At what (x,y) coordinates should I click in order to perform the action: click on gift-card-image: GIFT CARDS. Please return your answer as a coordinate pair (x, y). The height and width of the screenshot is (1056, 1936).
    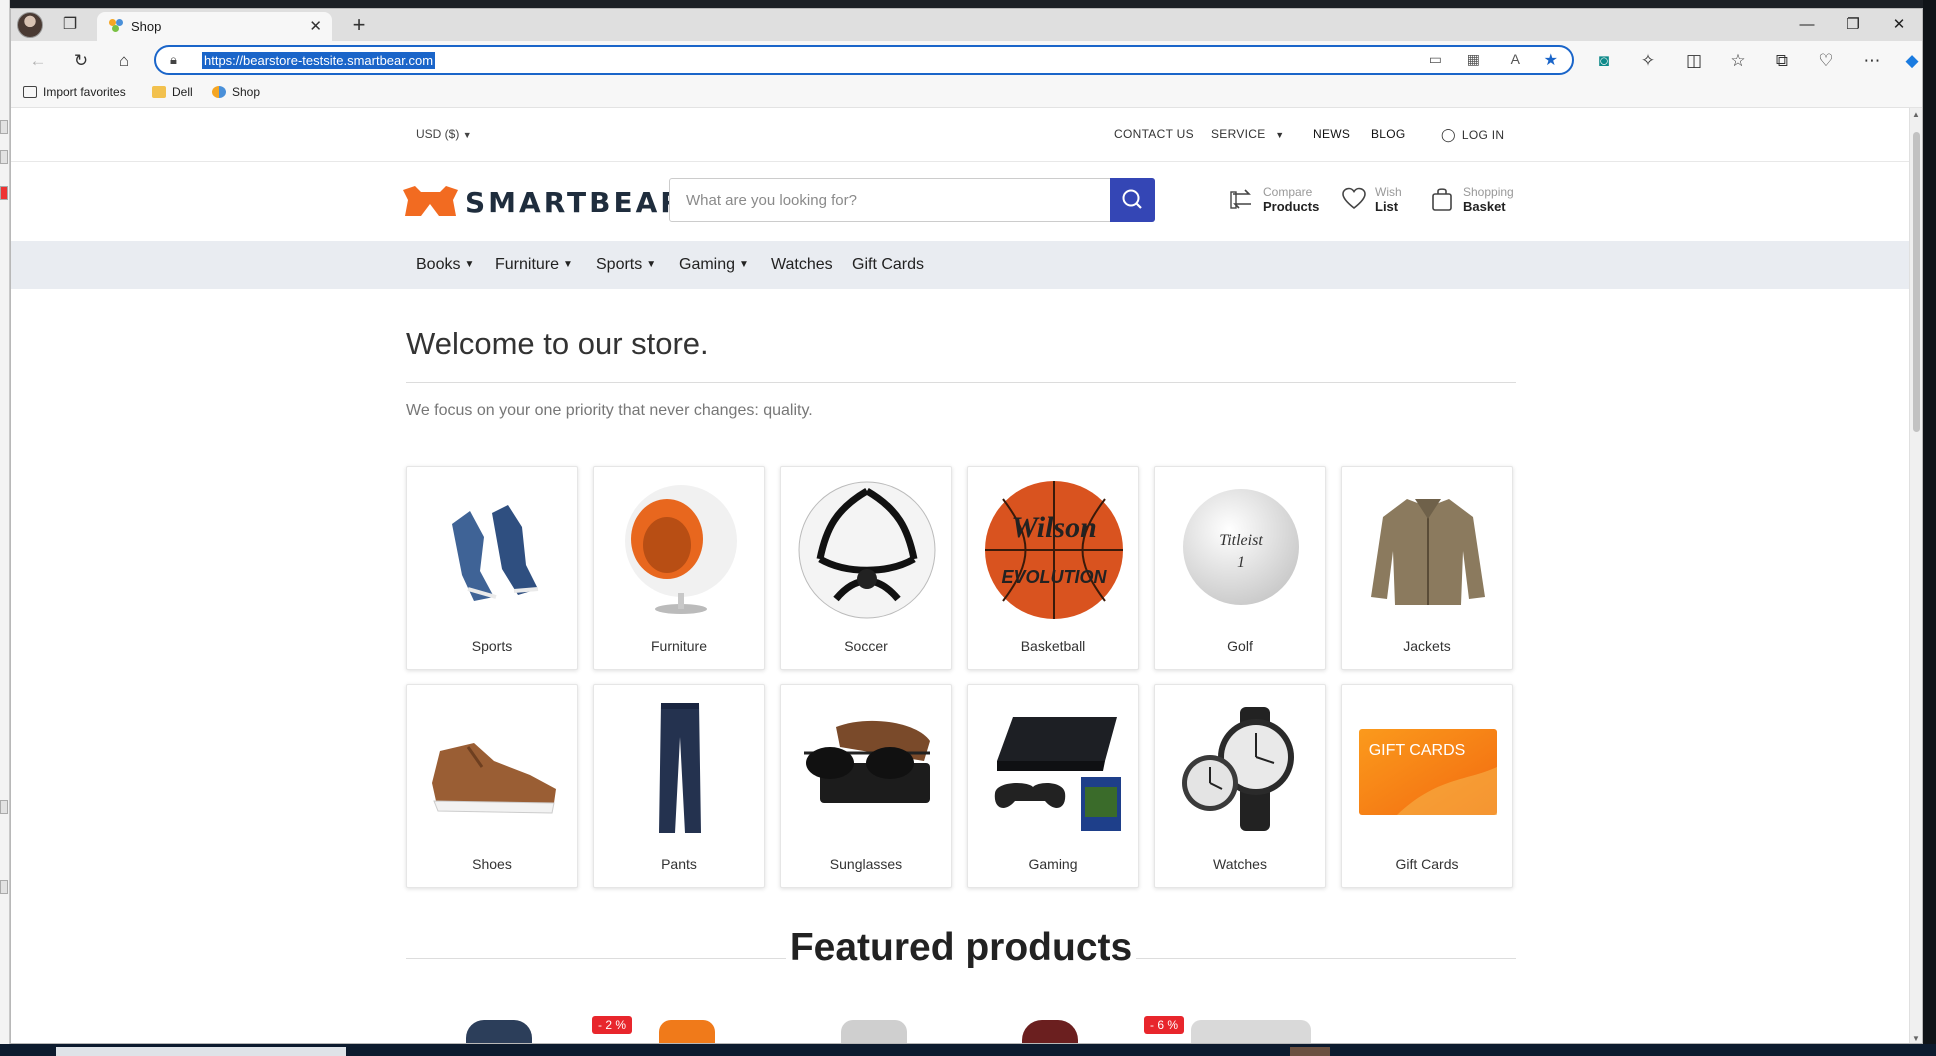
    Looking at the image, I should click on (1428, 772).